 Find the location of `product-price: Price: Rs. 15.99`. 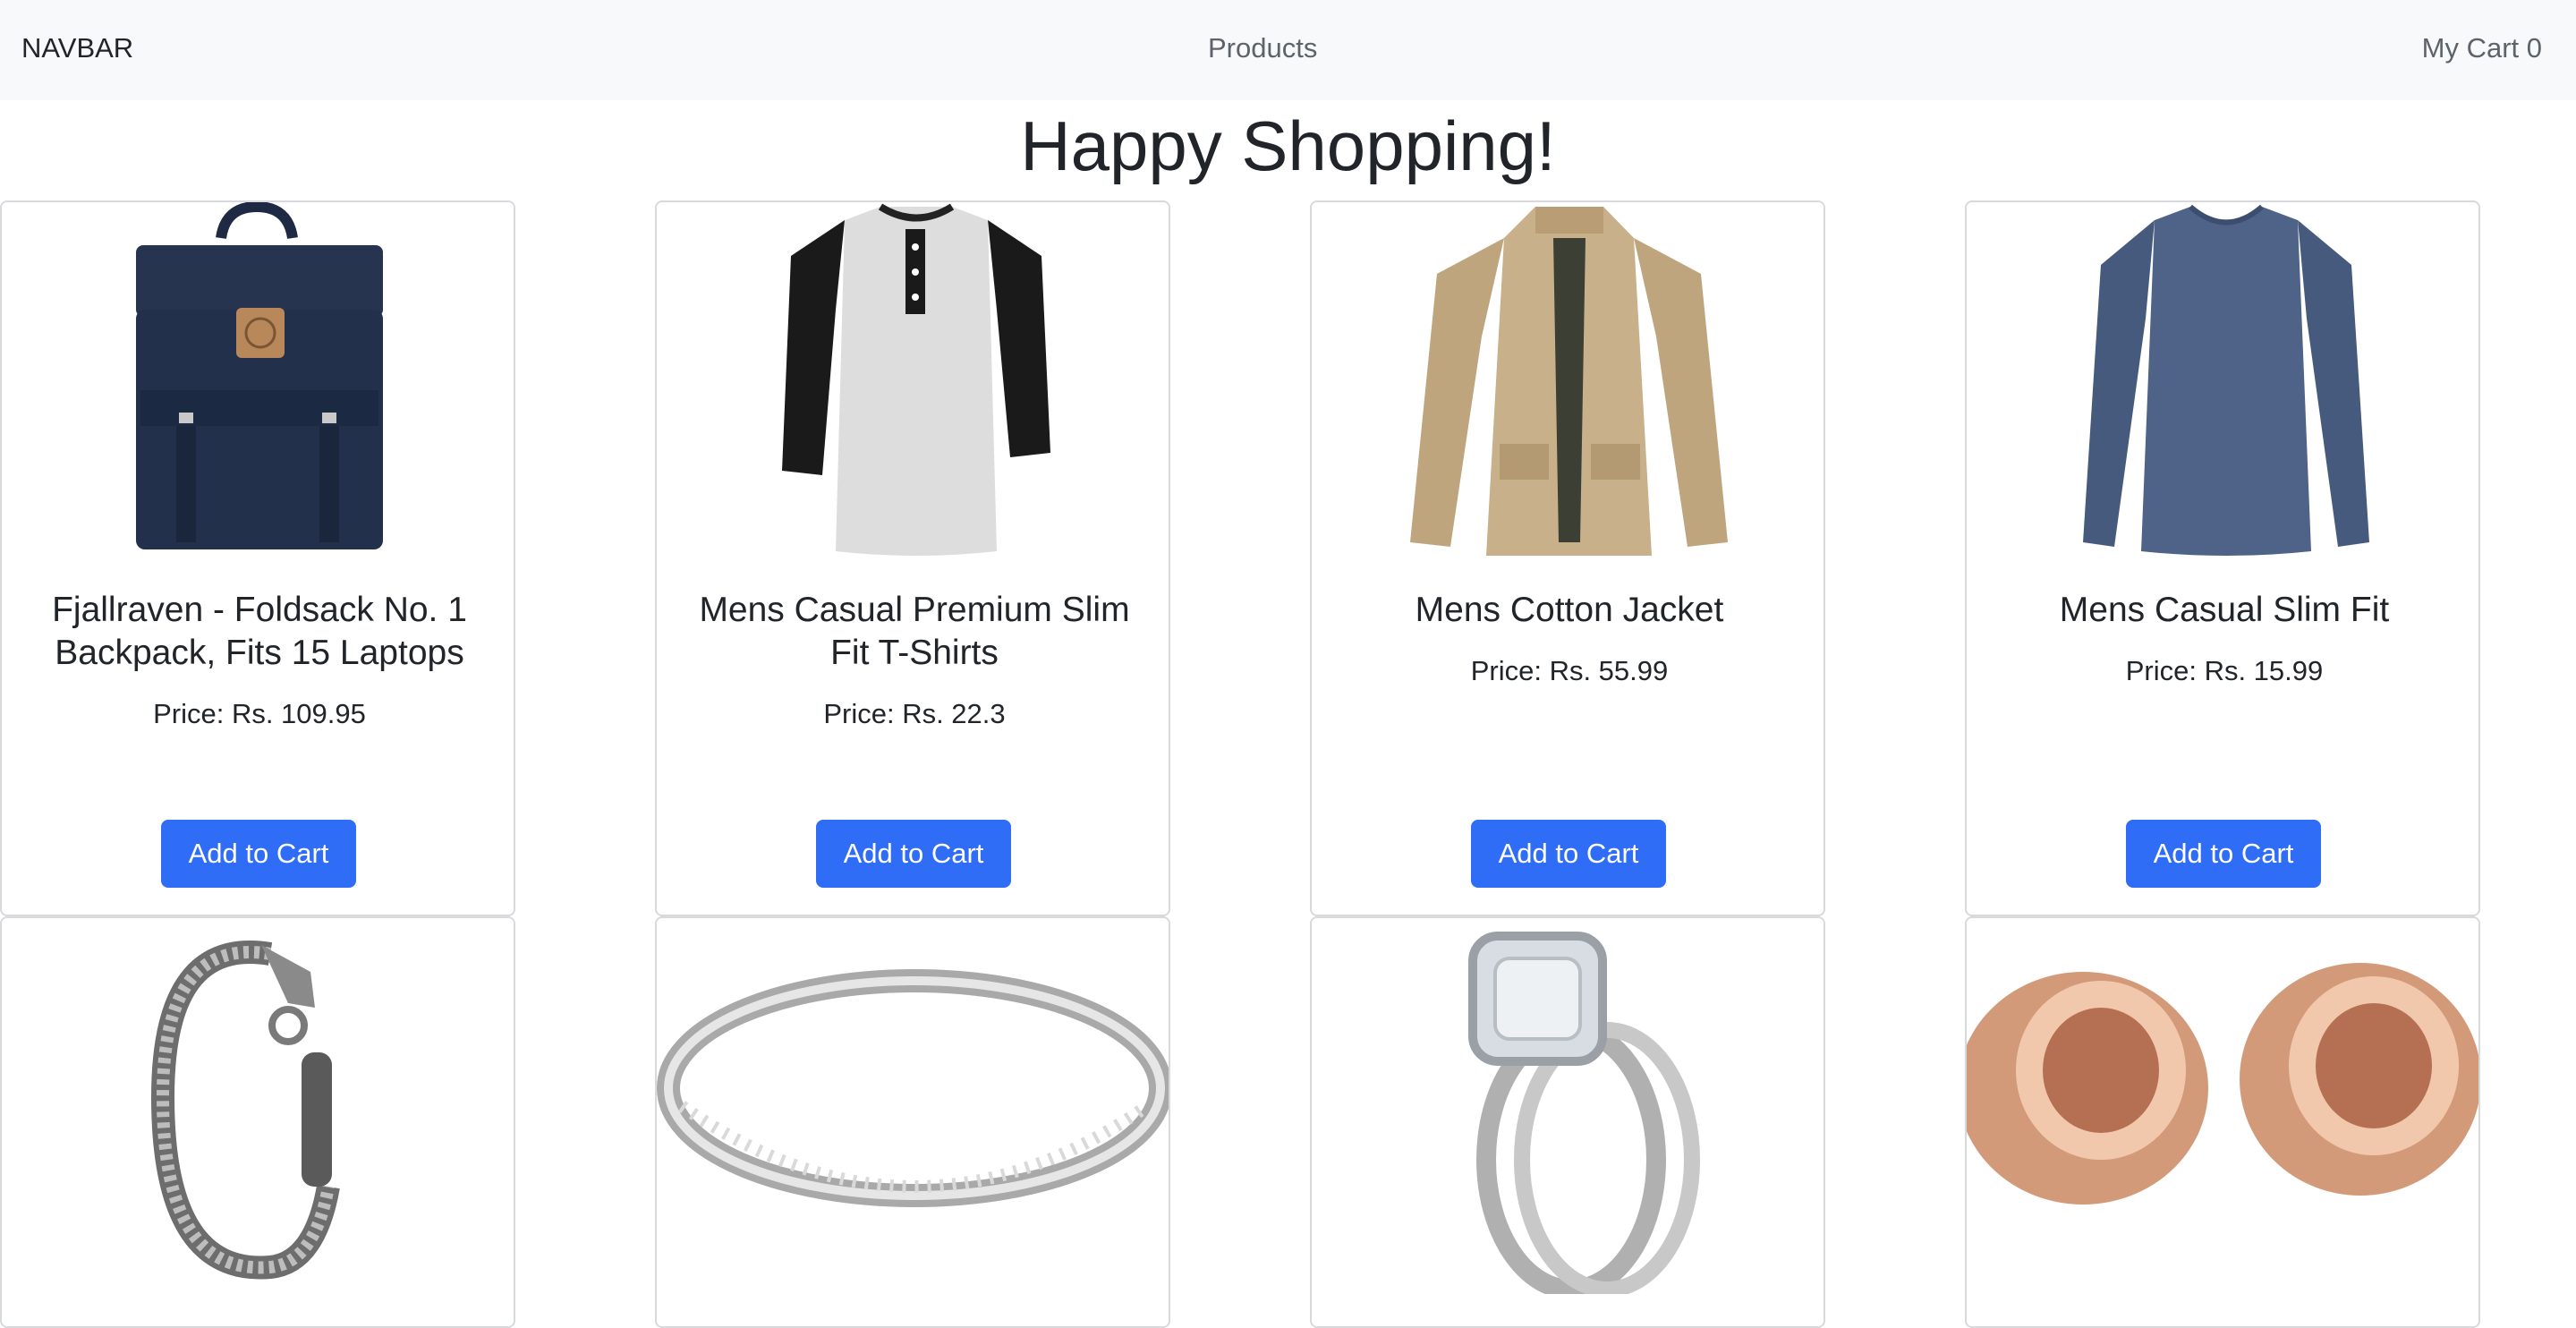

product-price: Price: Rs. 15.99 is located at coordinates (2224, 670).